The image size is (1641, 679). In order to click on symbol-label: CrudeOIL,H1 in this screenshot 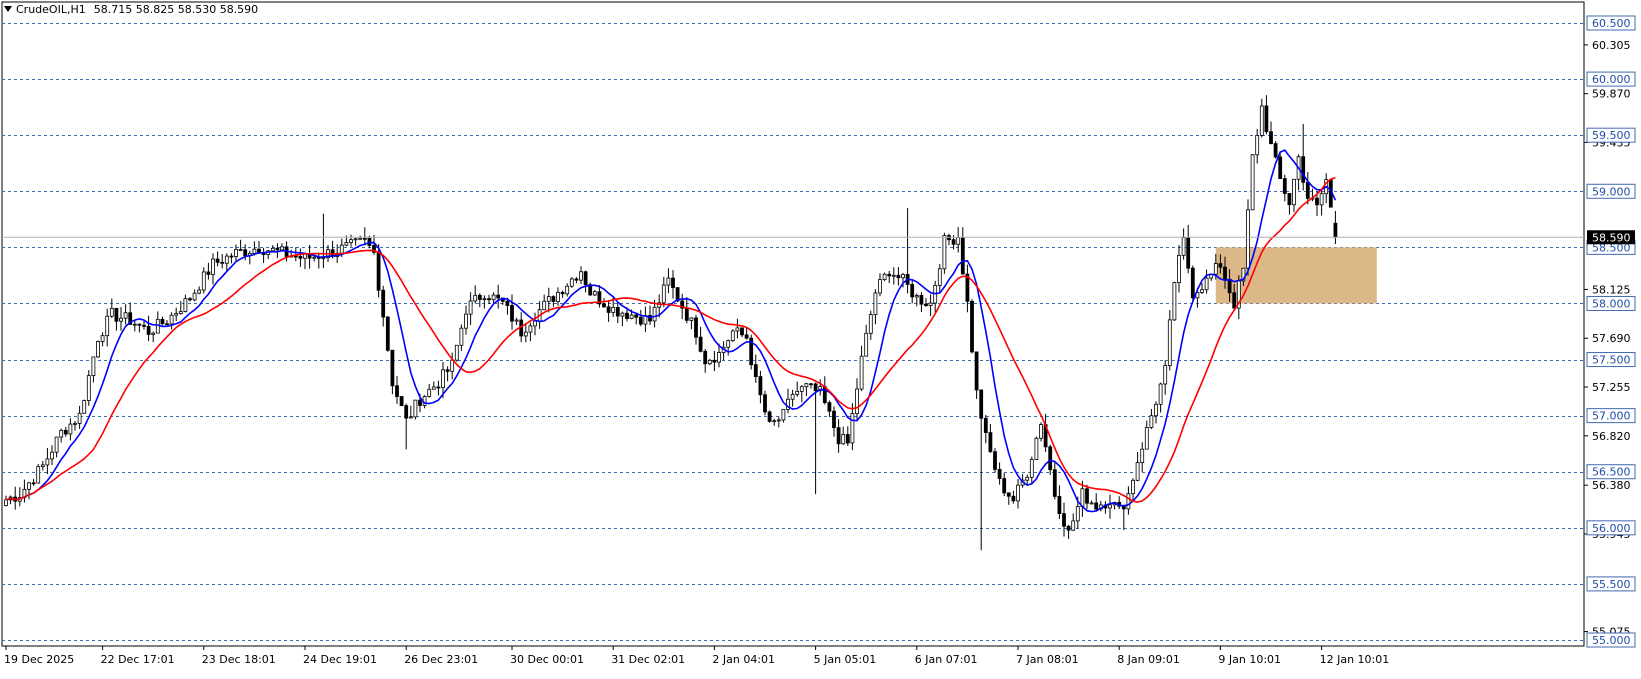, I will do `click(51, 9)`.